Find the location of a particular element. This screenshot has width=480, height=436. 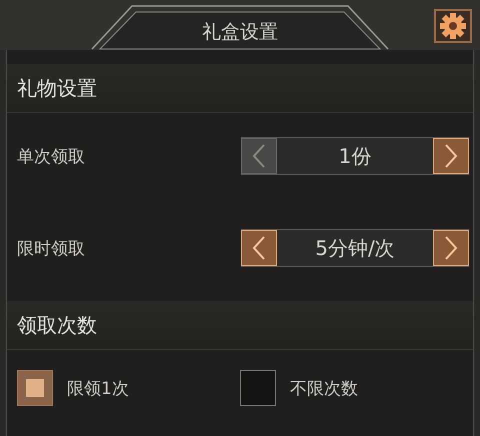

row-label: 限时领取 is located at coordinates (51, 249).